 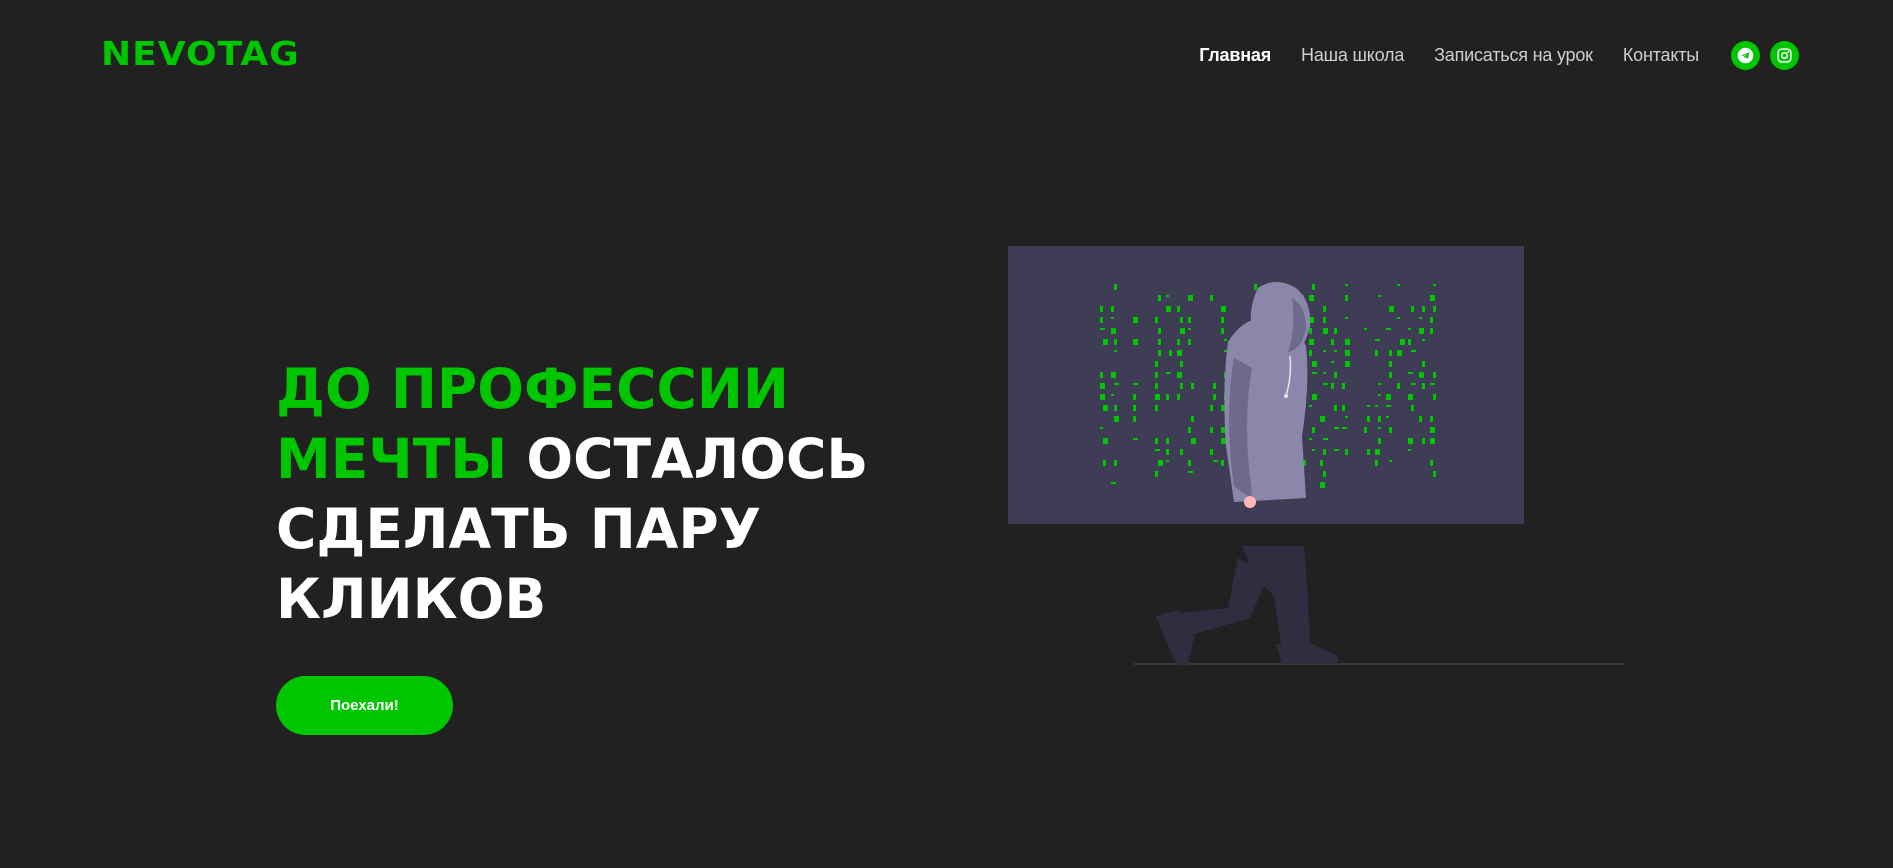 What do you see at coordinates (1661, 55) in the screenshot?
I see `nav-link-contacts: Контакты` at bounding box center [1661, 55].